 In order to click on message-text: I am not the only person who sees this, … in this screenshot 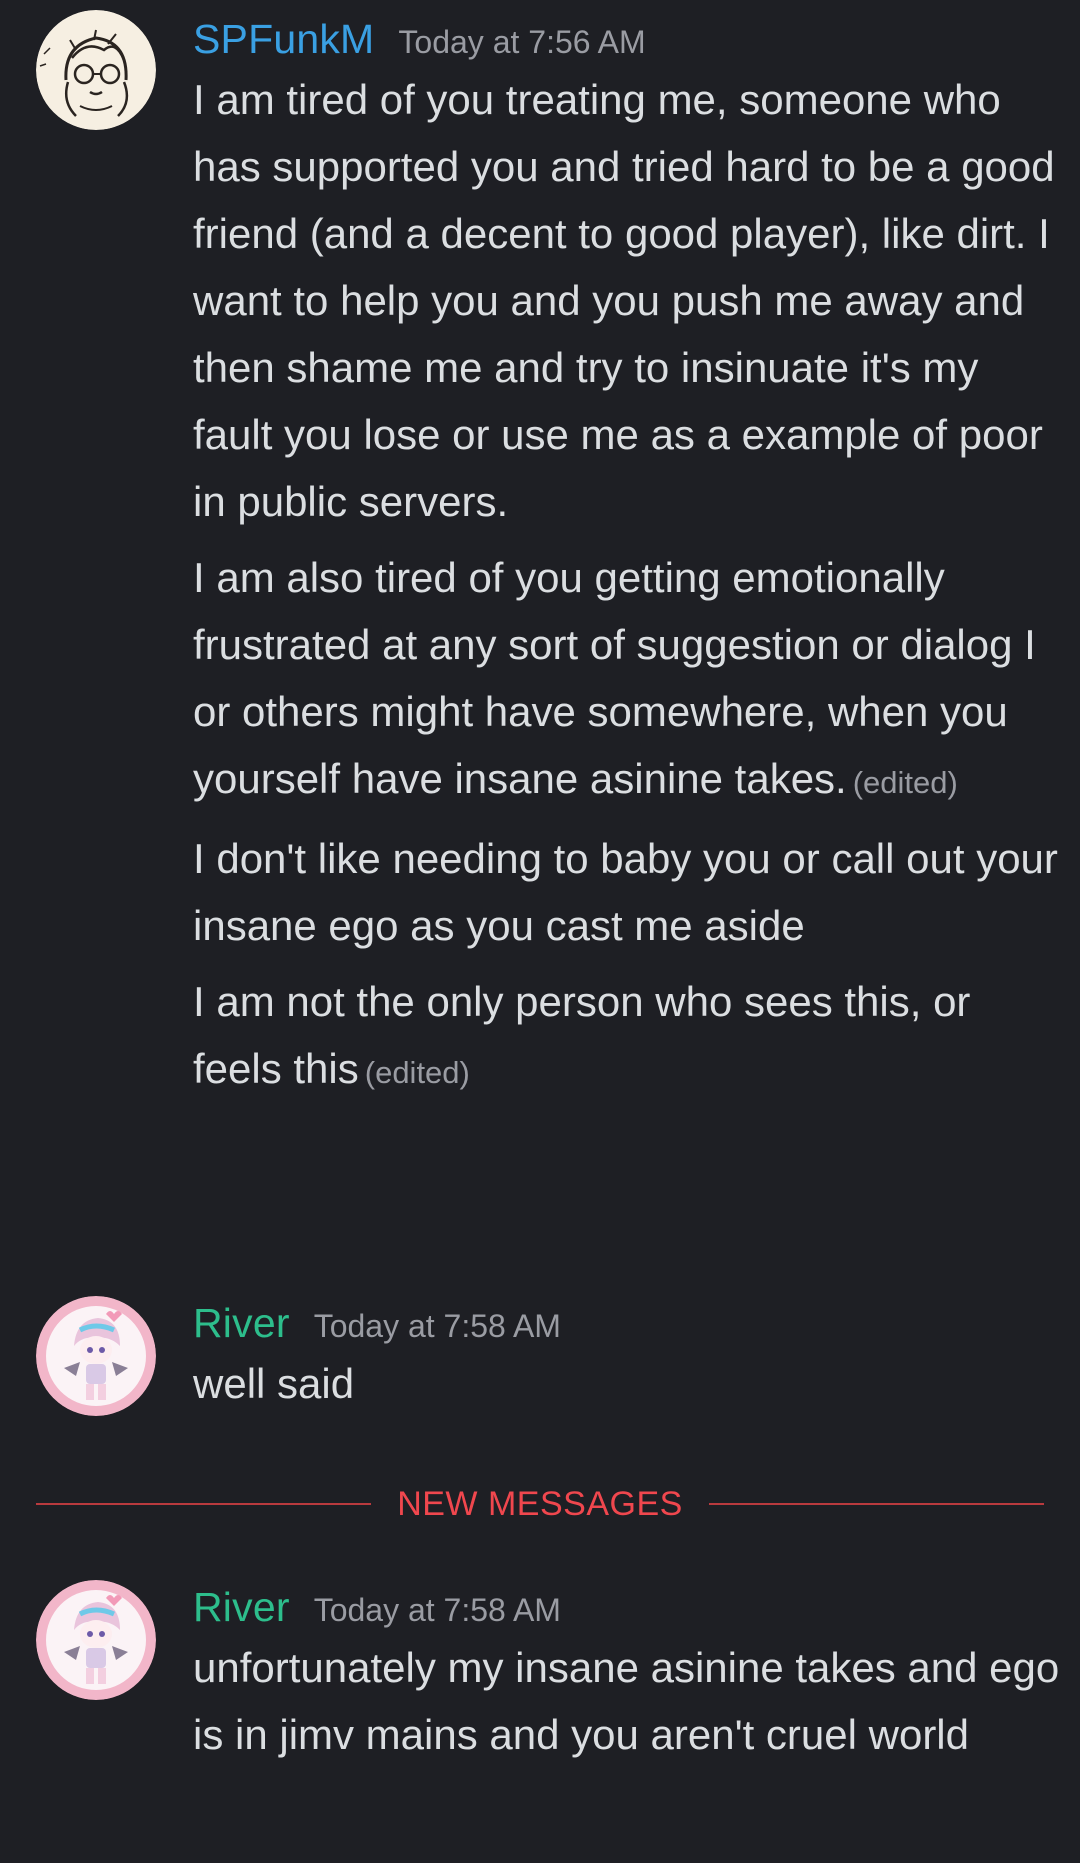, I will do `click(582, 1035)`.